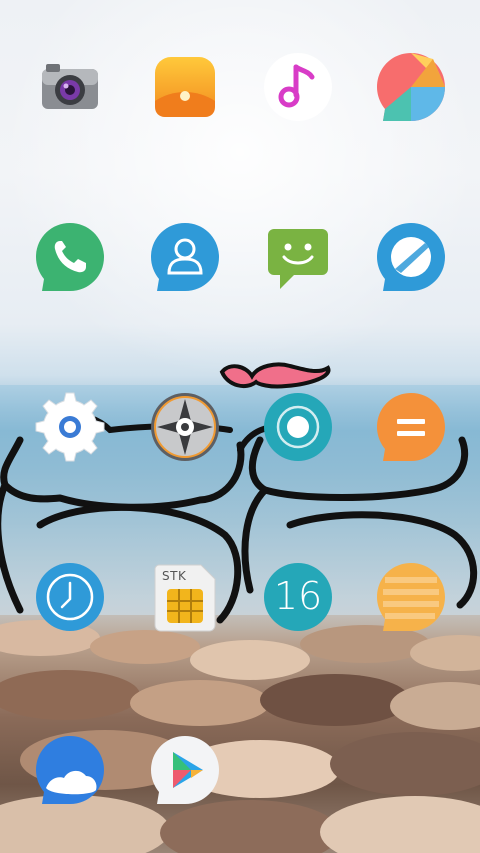 This screenshot has width=480, height=853. I want to click on smiley-message-icon, so click(298, 259).